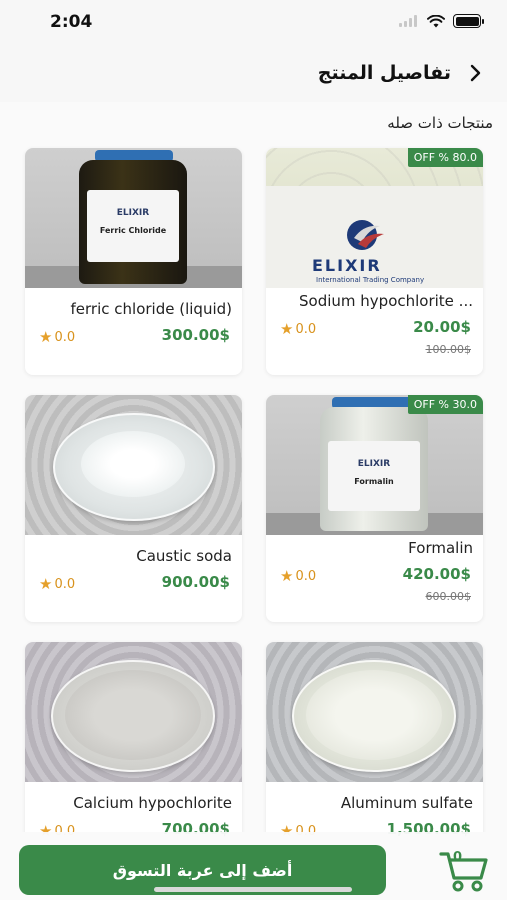 This screenshot has width=507, height=900. What do you see at coordinates (253, 23) in the screenshot?
I see `status-bar: 2:04` at bounding box center [253, 23].